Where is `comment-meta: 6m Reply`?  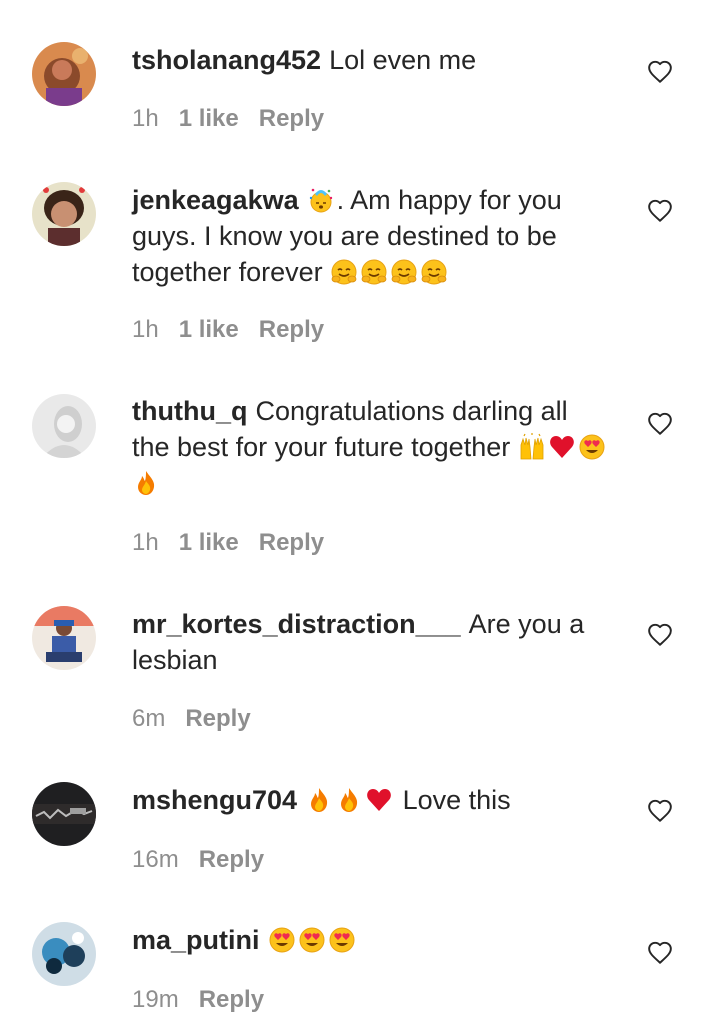 comment-meta: 6m Reply is located at coordinates (191, 719).